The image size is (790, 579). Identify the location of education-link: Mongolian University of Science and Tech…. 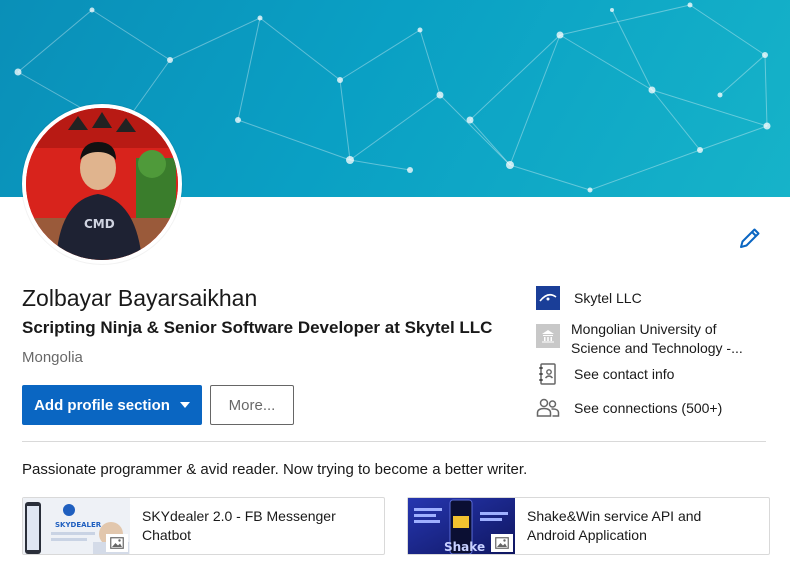
(639, 339).